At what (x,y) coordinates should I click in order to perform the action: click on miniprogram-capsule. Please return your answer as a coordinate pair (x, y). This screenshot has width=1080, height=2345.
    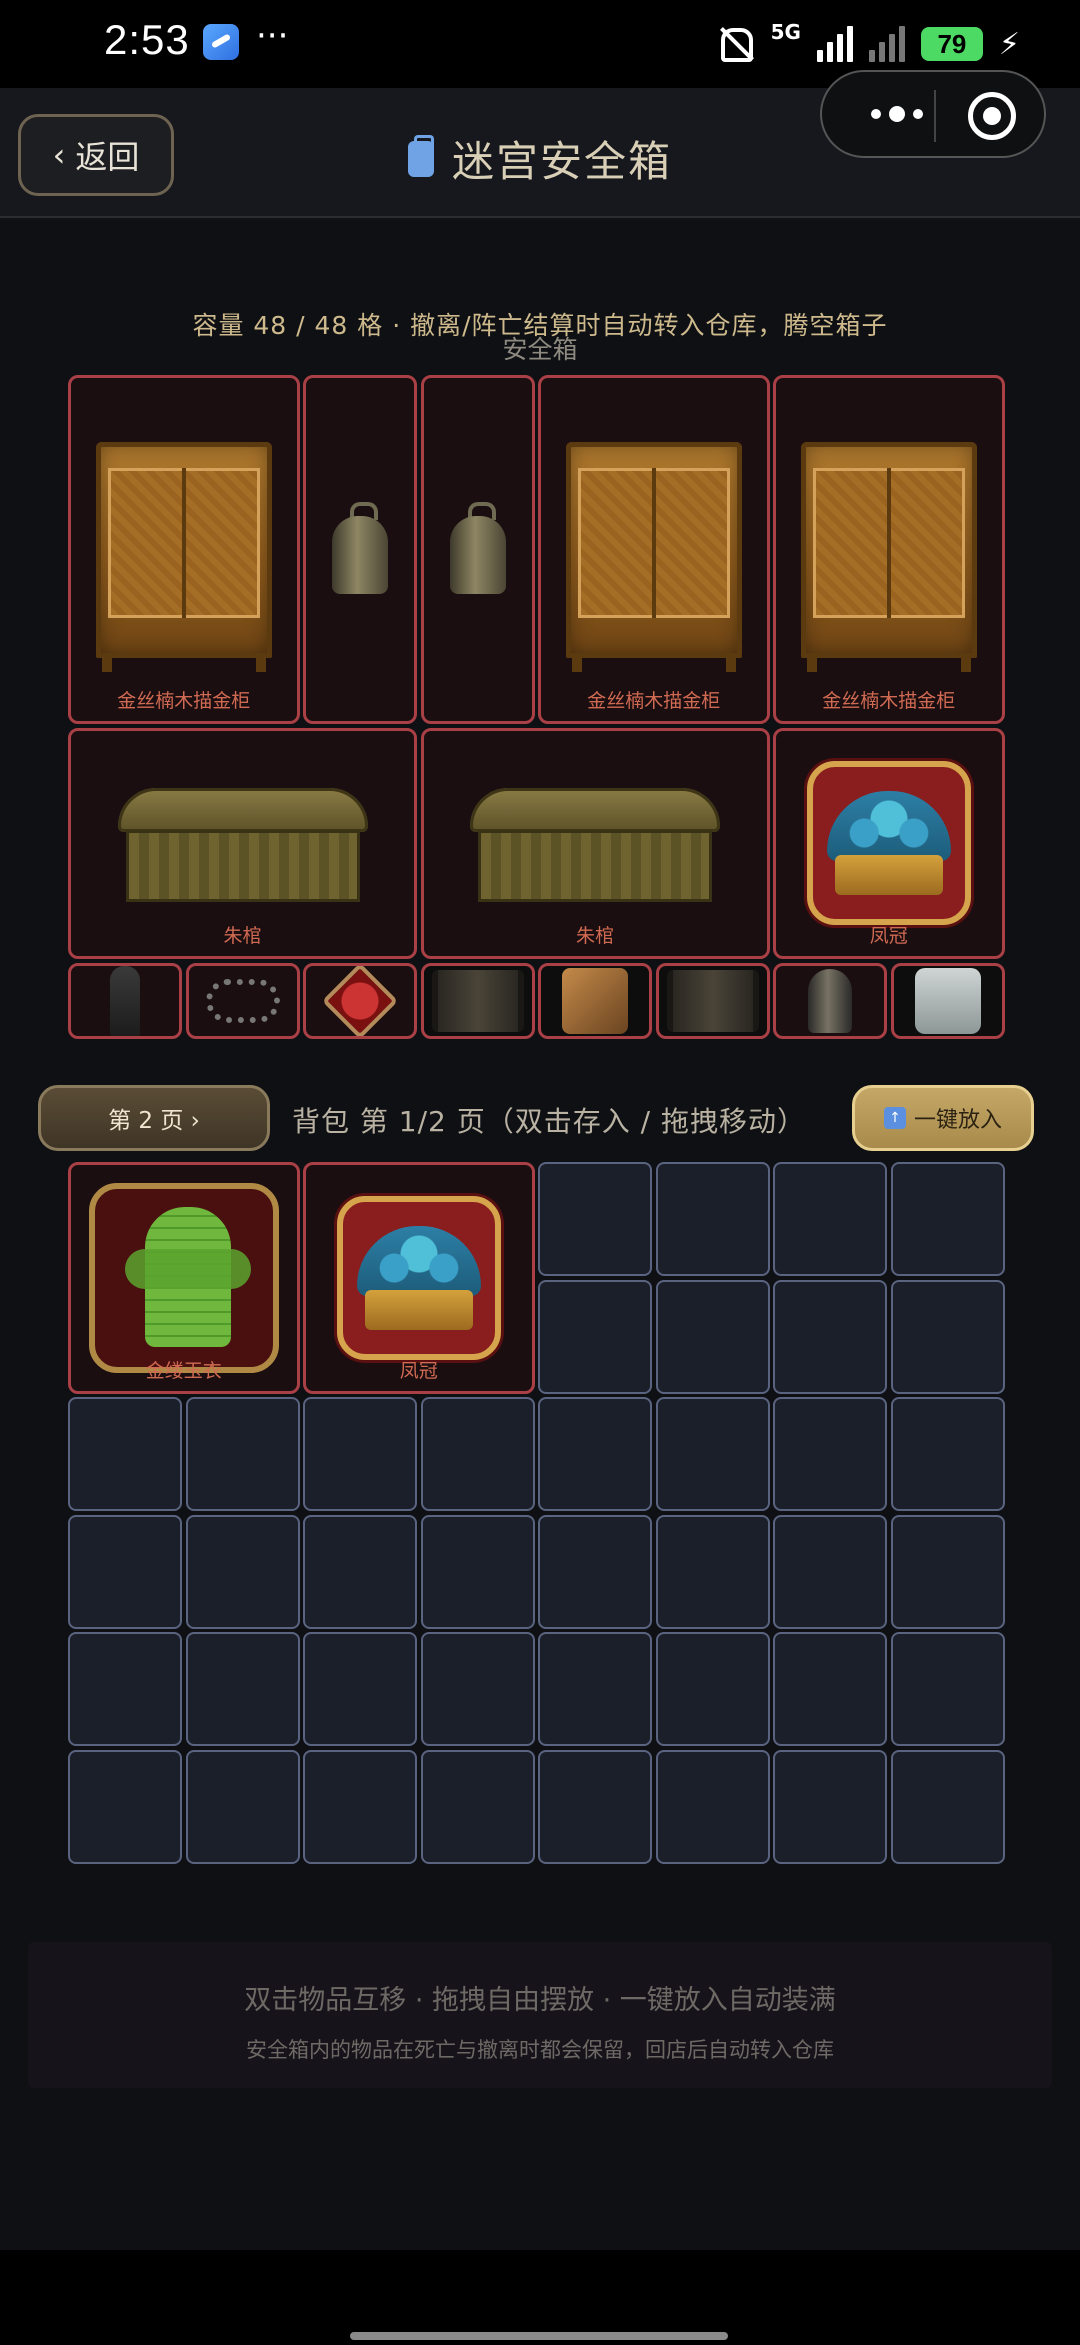
    Looking at the image, I should click on (933, 114).